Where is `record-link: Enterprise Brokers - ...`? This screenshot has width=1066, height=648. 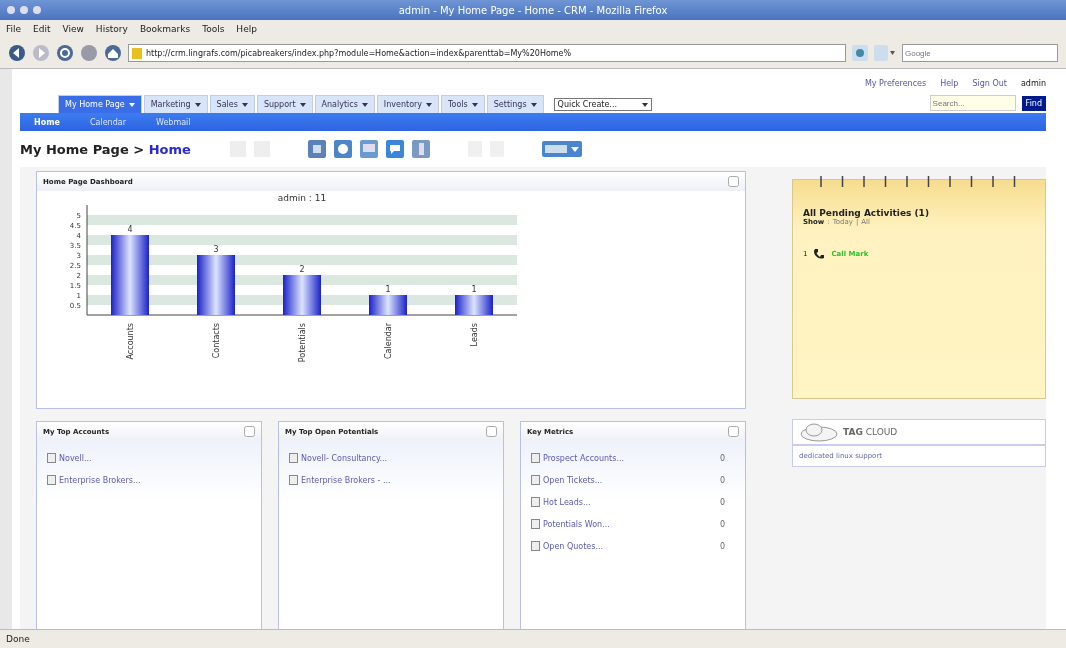
record-link: Enterprise Brokers - ... is located at coordinates (397, 480).